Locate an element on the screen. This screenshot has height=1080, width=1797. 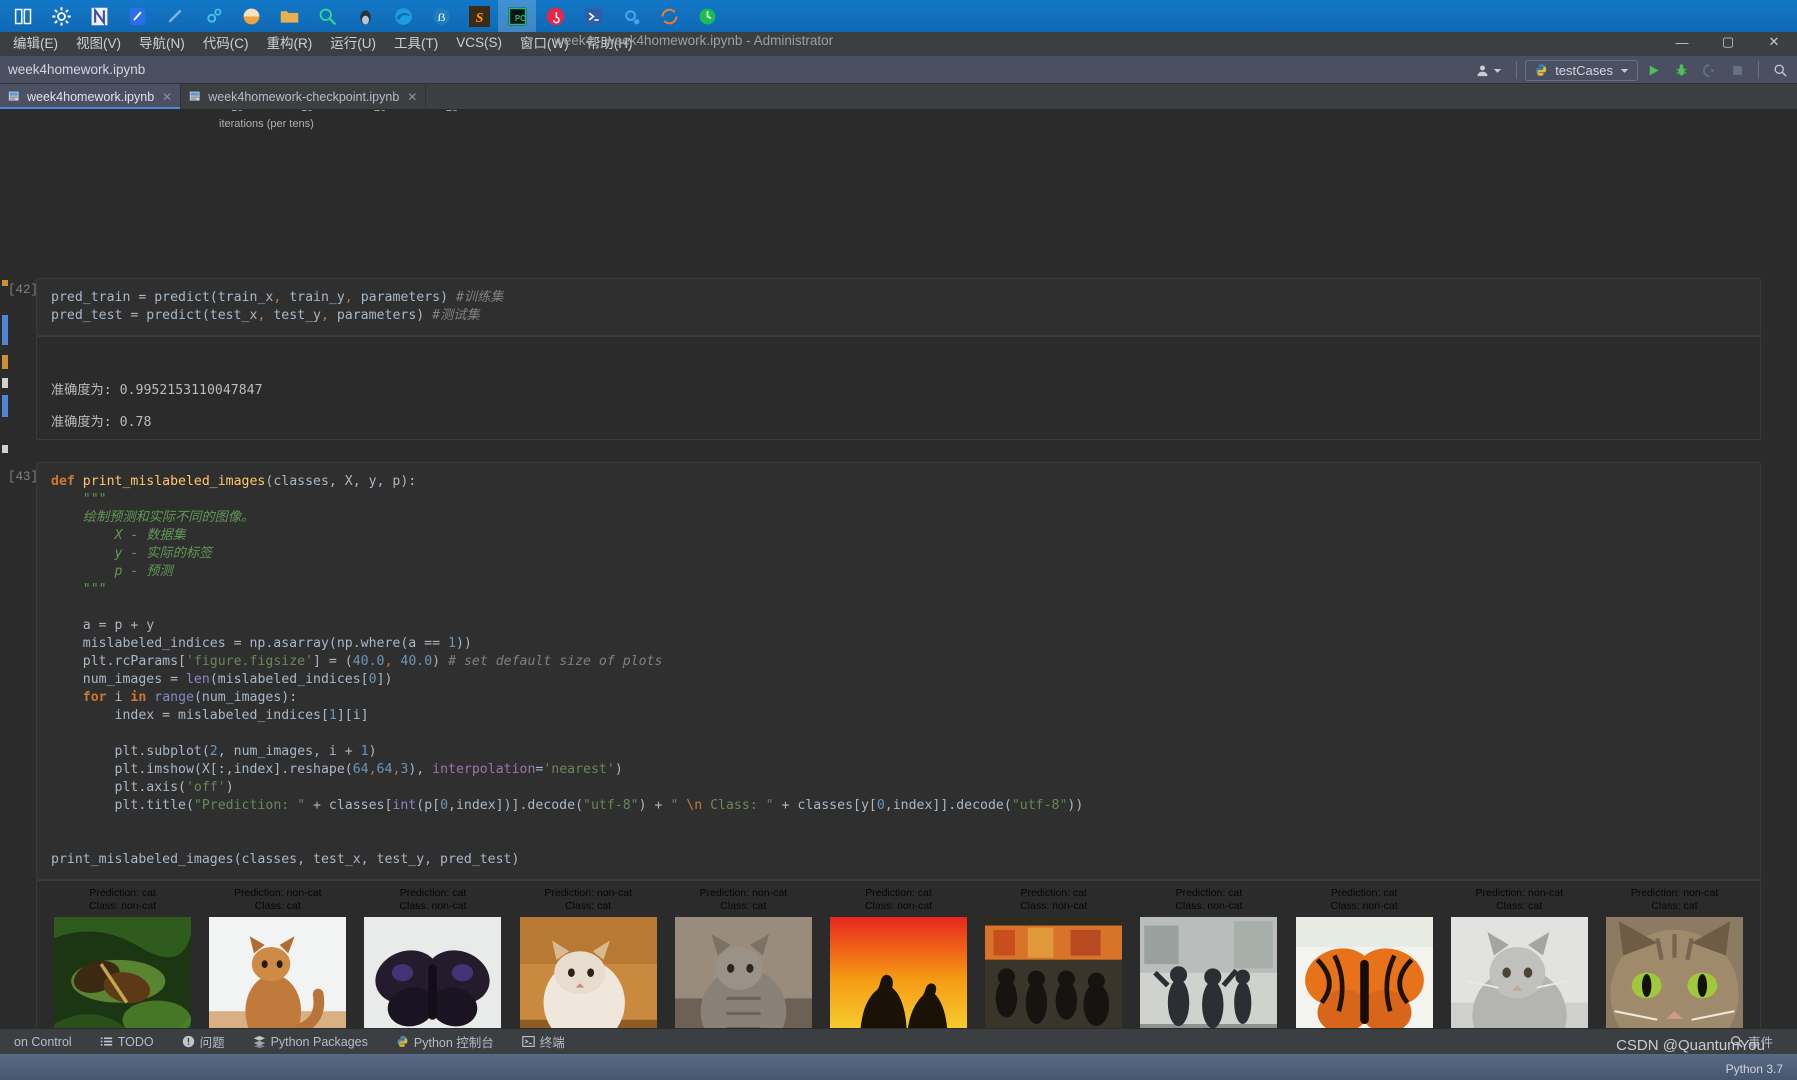
thumbnail-people-street is located at coordinates (1209, 975).